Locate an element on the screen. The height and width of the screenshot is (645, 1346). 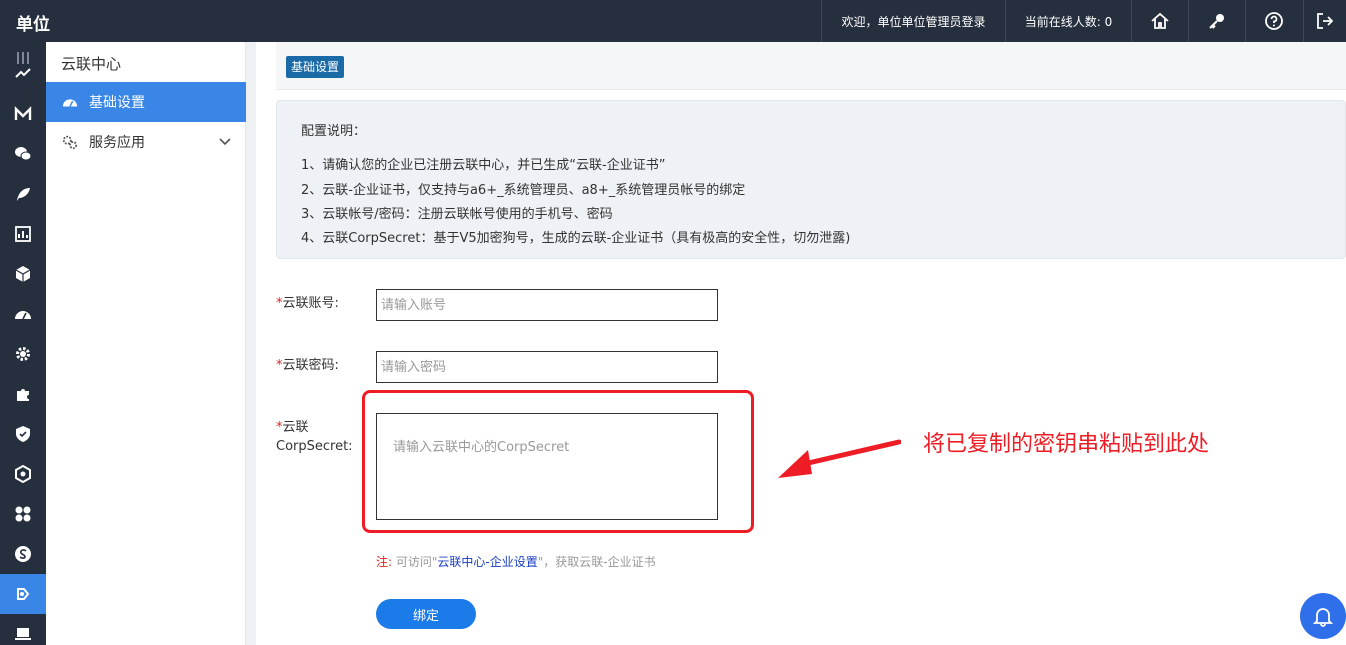
approval-icon is located at coordinates (23, 73).